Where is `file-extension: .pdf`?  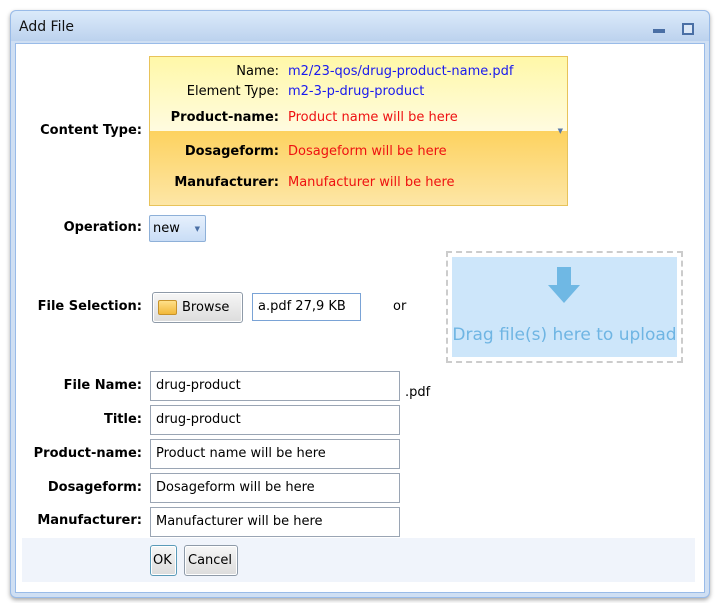
file-extension: .pdf is located at coordinates (418, 392).